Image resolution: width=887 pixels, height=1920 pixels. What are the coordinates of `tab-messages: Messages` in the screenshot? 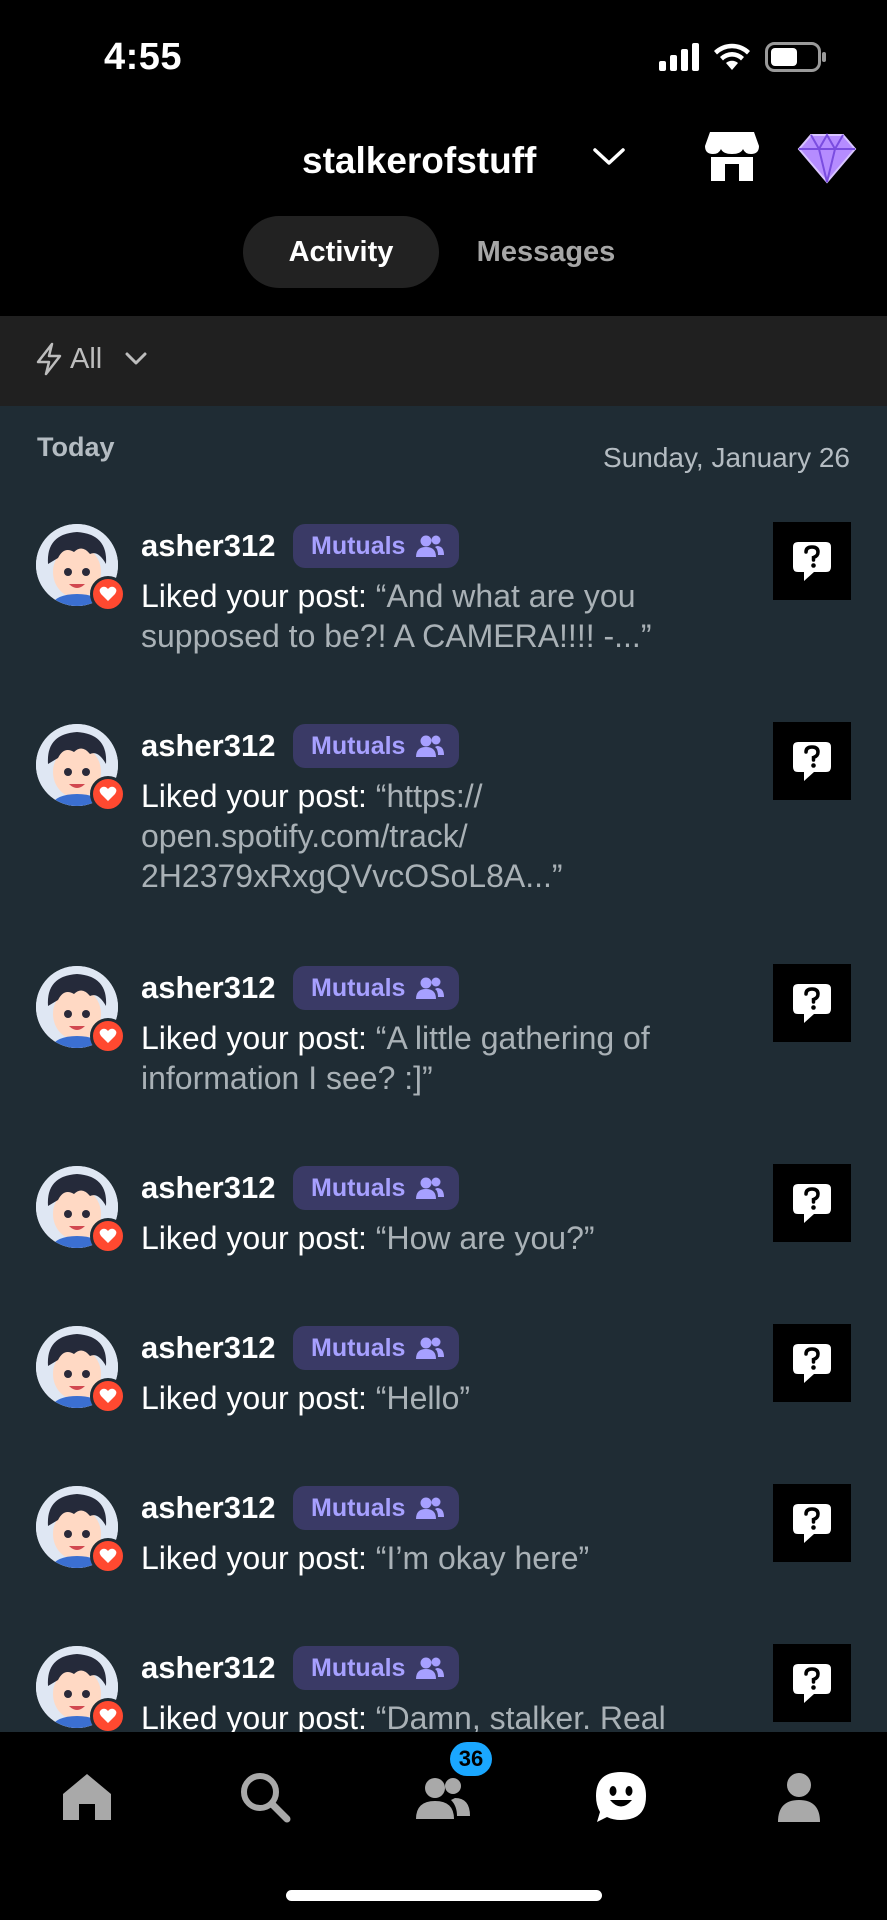 It's located at (546, 252).